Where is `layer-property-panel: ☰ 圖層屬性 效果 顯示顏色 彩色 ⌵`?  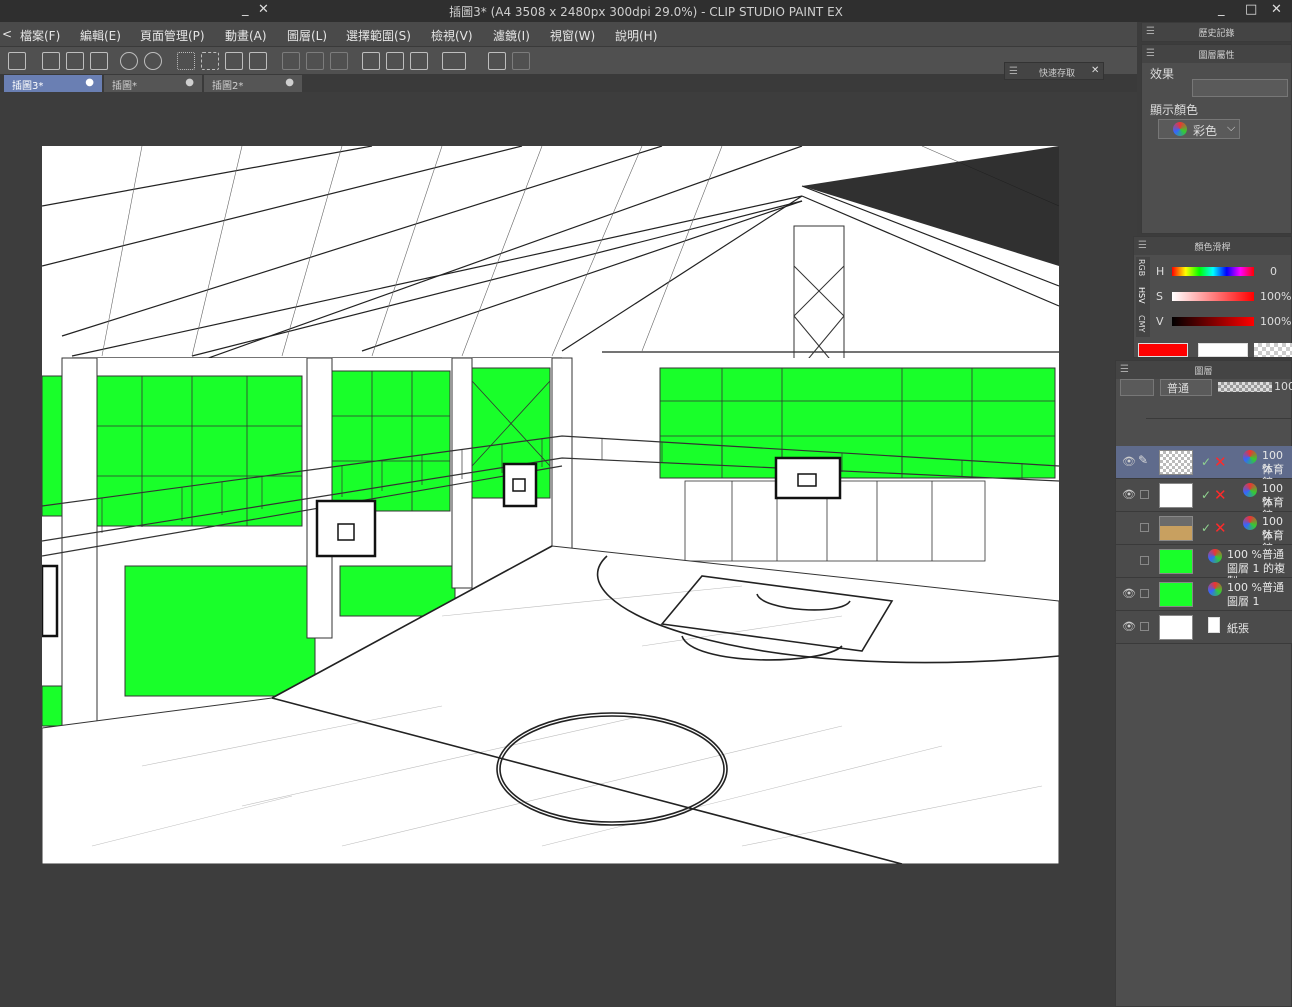
layer-property-panel: ☰ 圖層屬性 效果 顯示顏色 彩色 ⌵ is located at coordinates (1216, 139).